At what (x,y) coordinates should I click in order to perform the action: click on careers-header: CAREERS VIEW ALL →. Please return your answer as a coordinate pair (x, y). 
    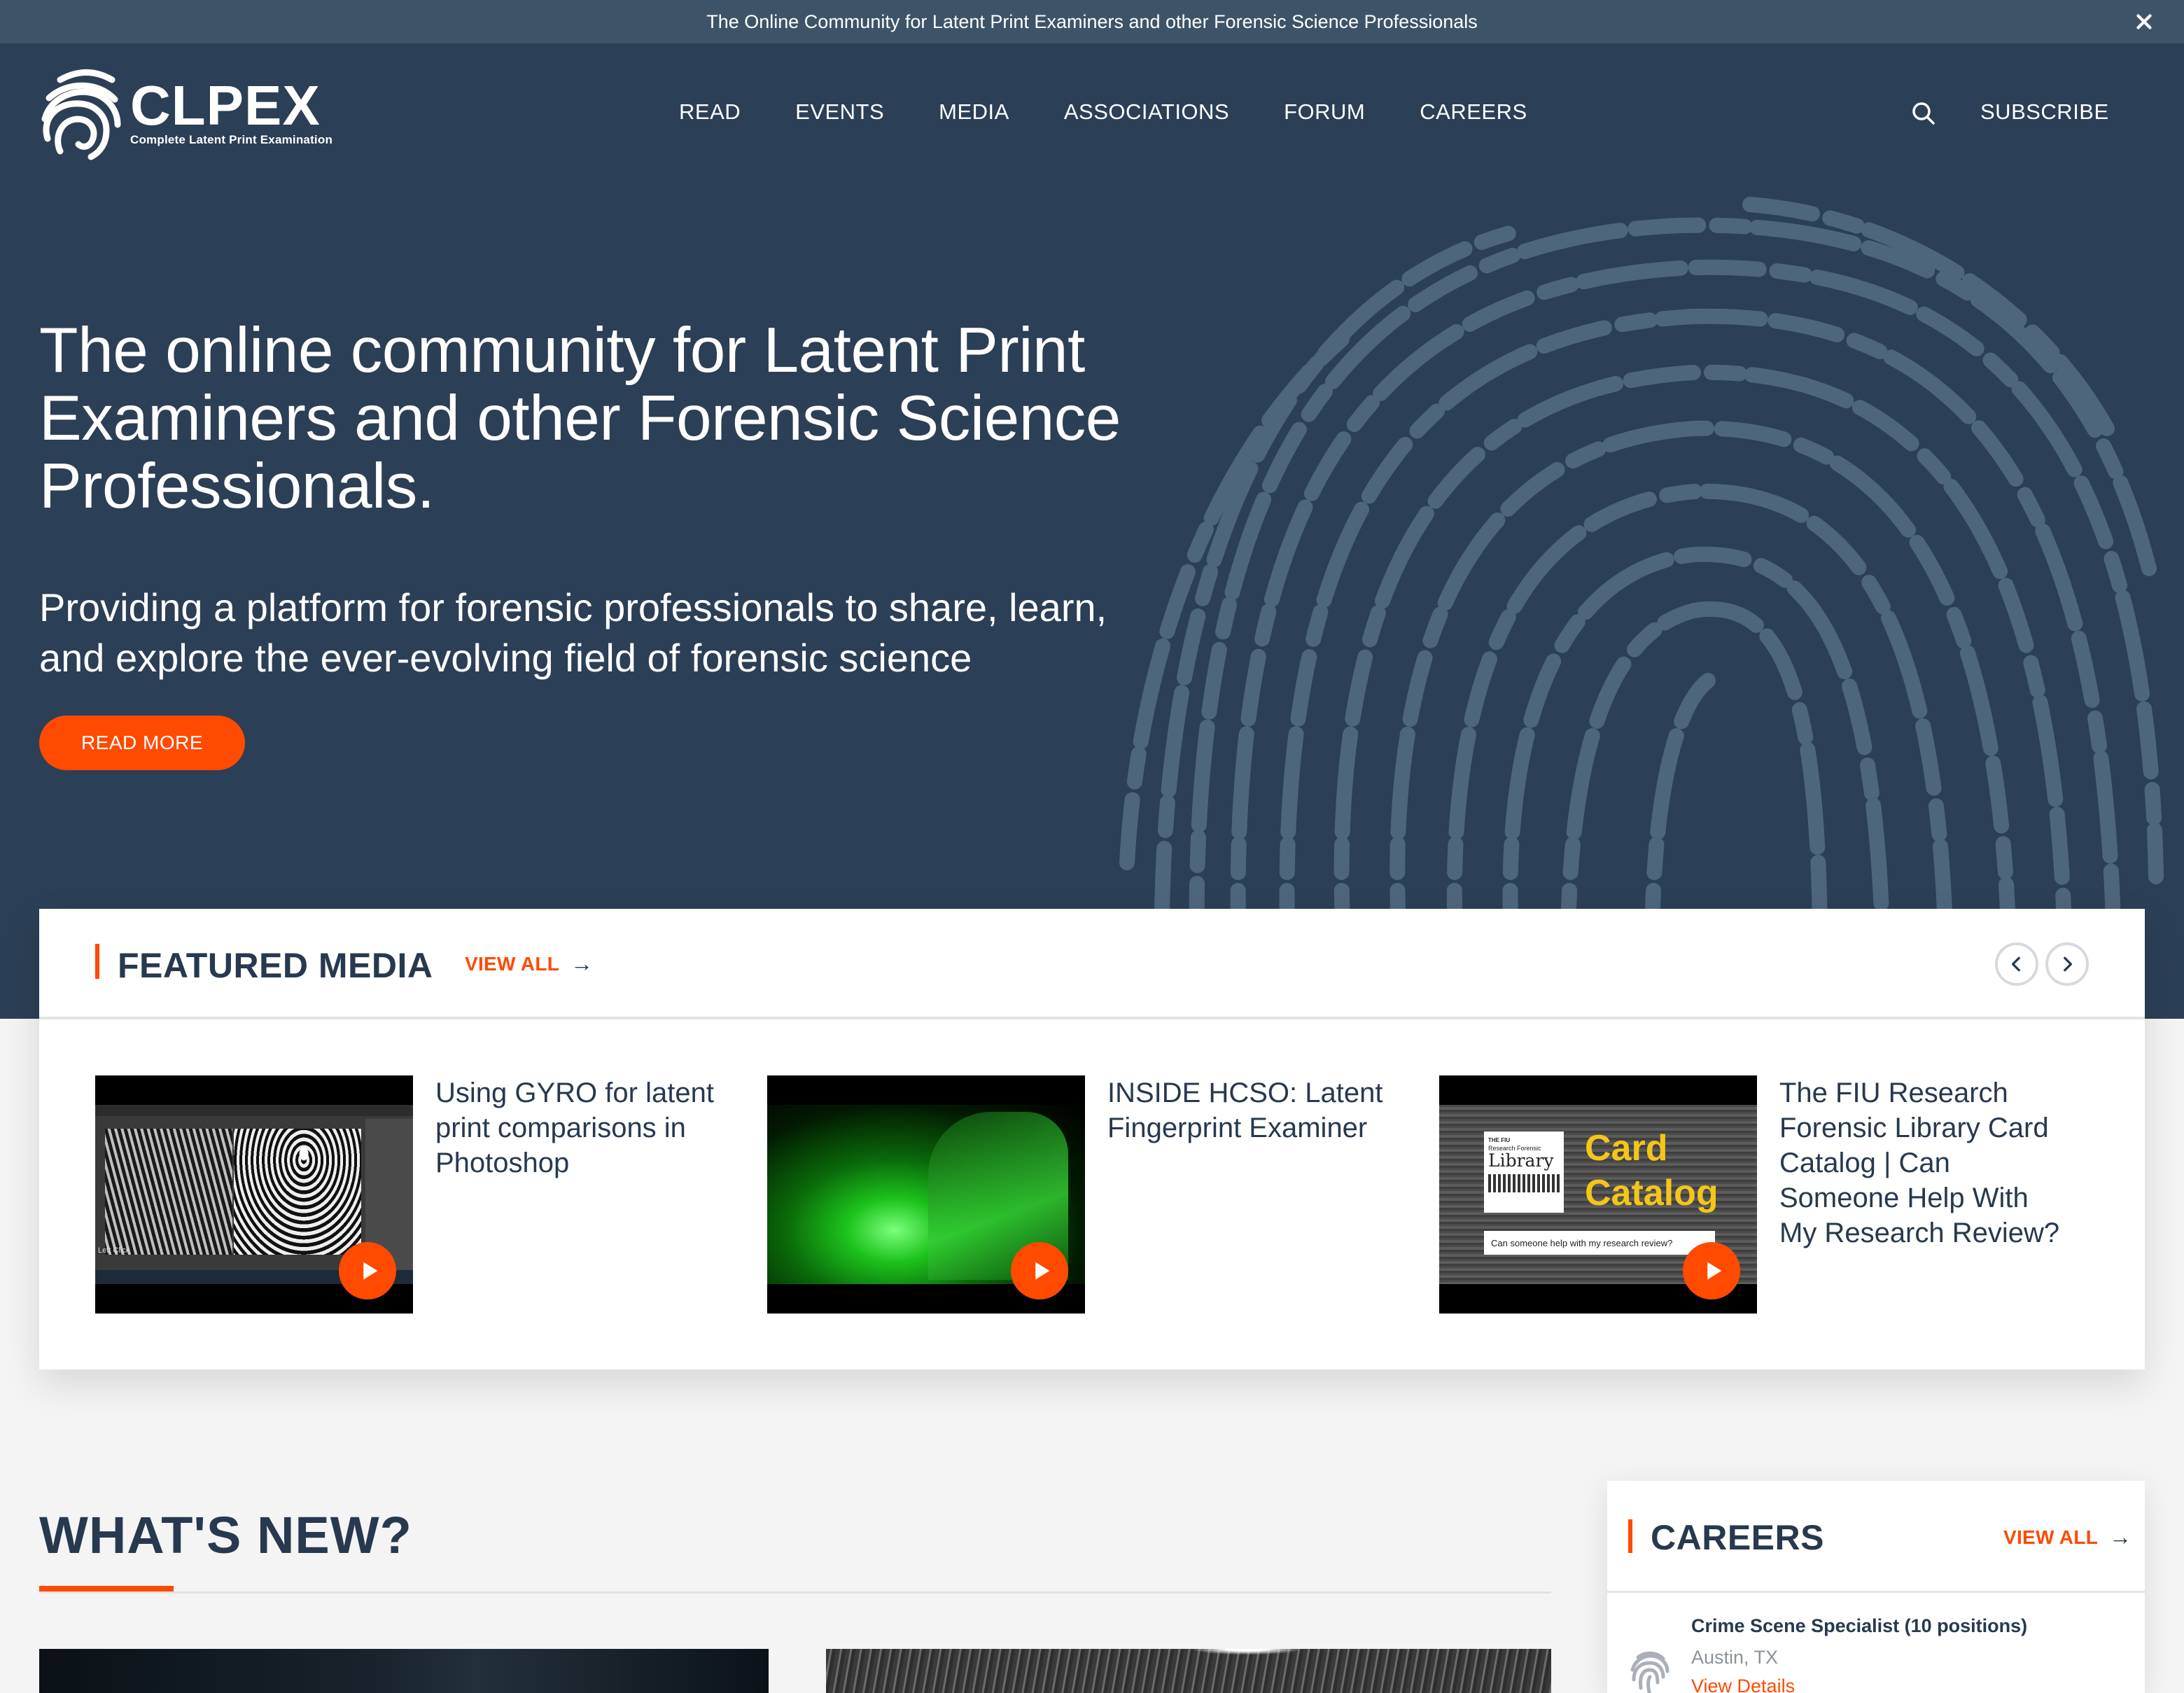
    Looking at the image, I should click on (1876, 1537).